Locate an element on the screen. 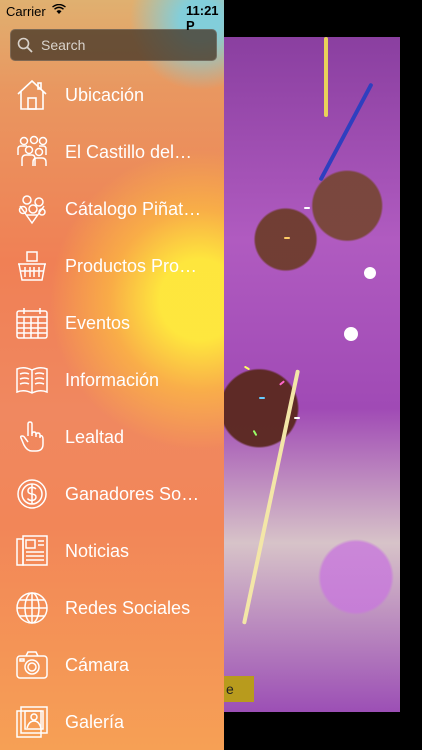 The width and height of the screenshot is (422, 750). menu-item-ubicacion: Ubicación is located at coordinates (112, 94).